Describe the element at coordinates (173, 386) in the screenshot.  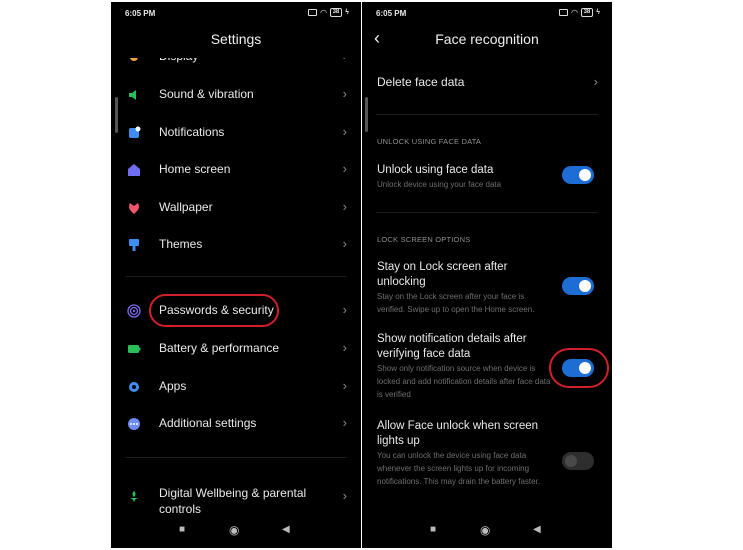
I see `settings-item-label: Apps` at that location.